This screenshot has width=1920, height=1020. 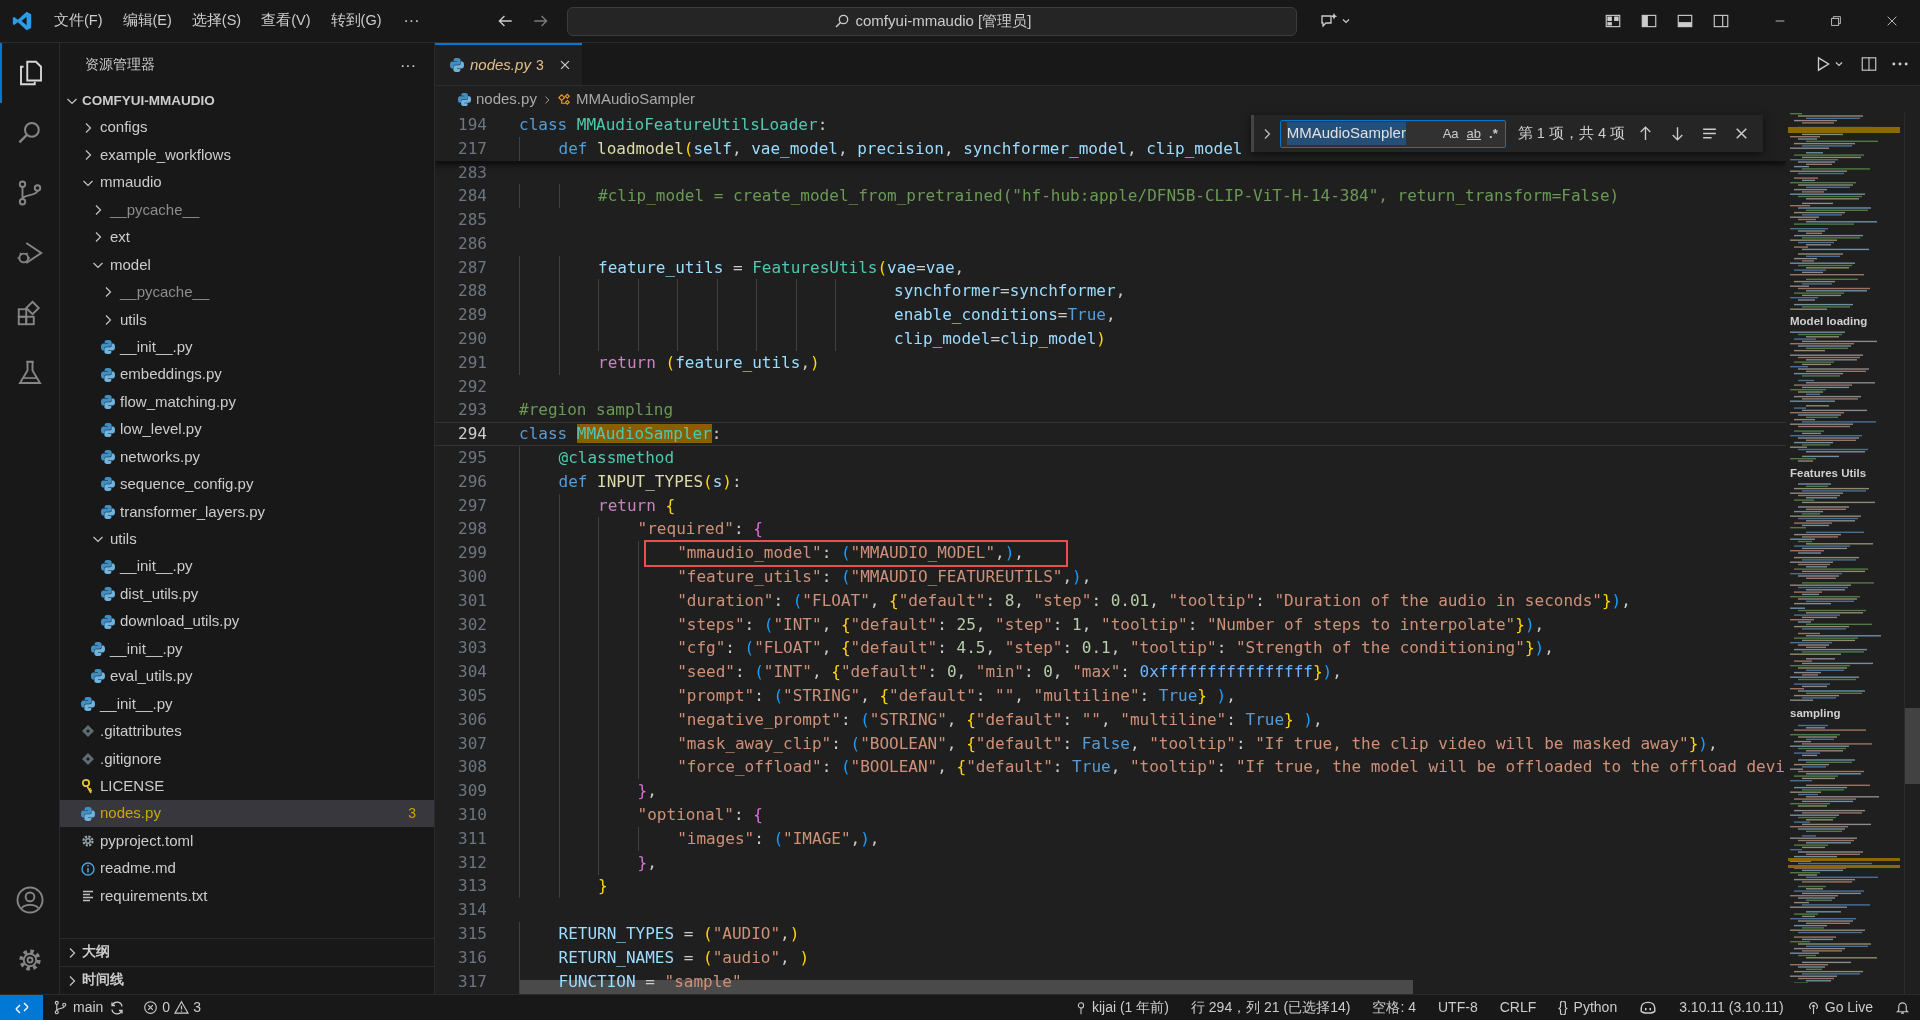 What do you see at coordinates (1912, 746) in the screenshot?
I see `scrollbar-thumb` at bounding box center [1912, 746].